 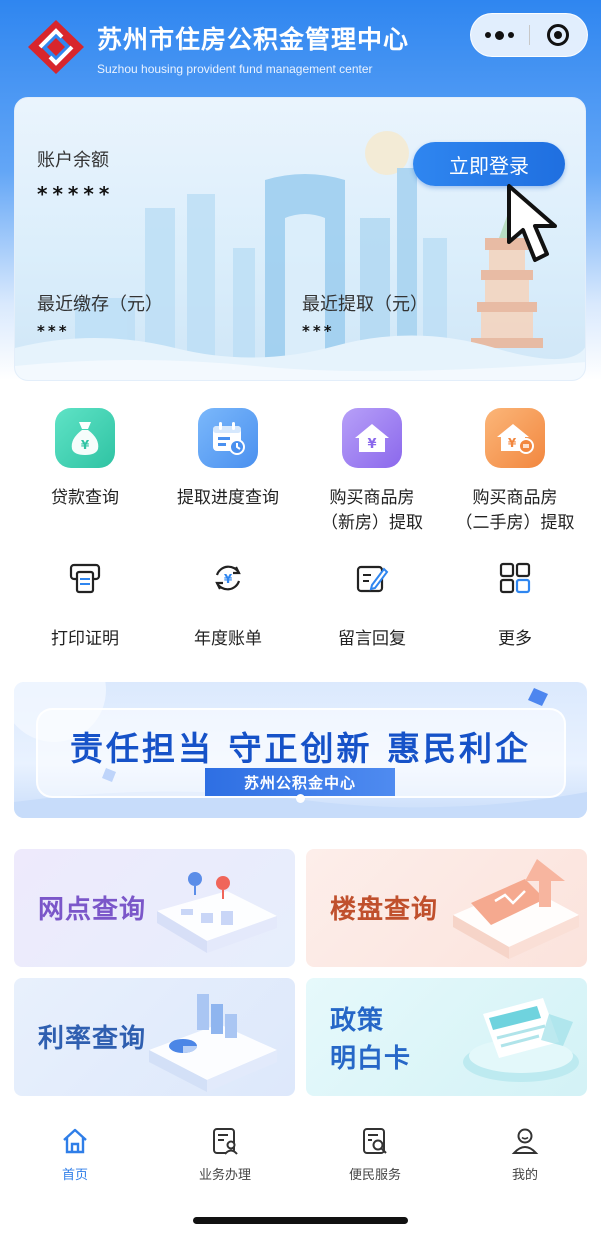 I want to click on tab-label: 便民服务, so click(x=374, y=1175).